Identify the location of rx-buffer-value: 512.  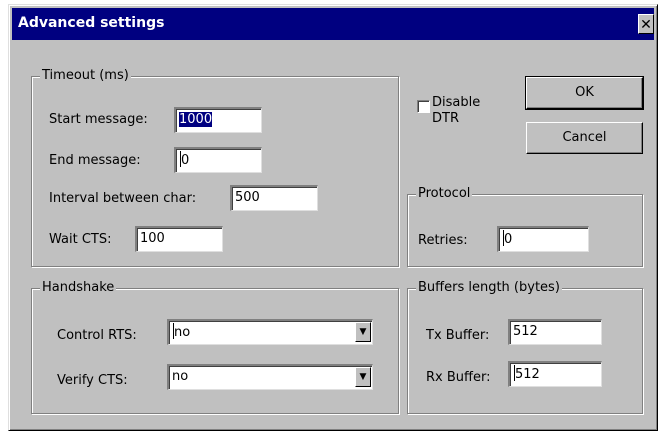
(527, 374).